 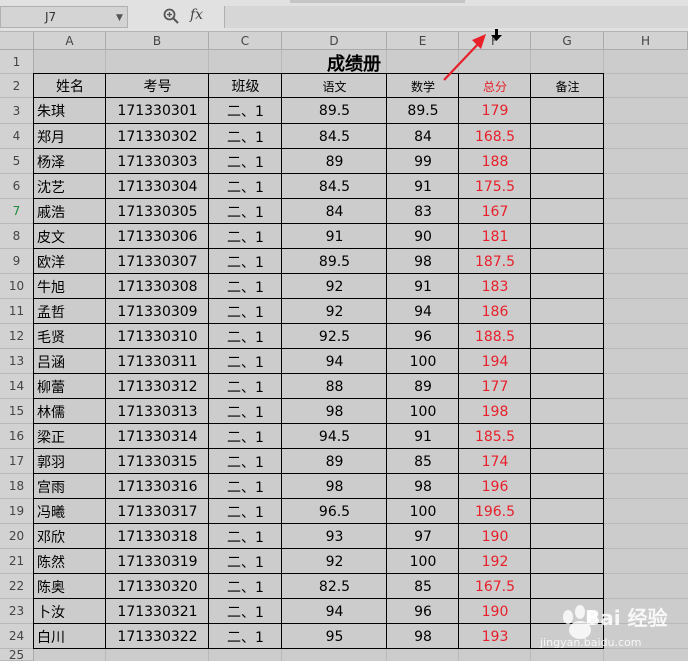 I want to click on id-cell: 171330302, so click(x=157, y=136).